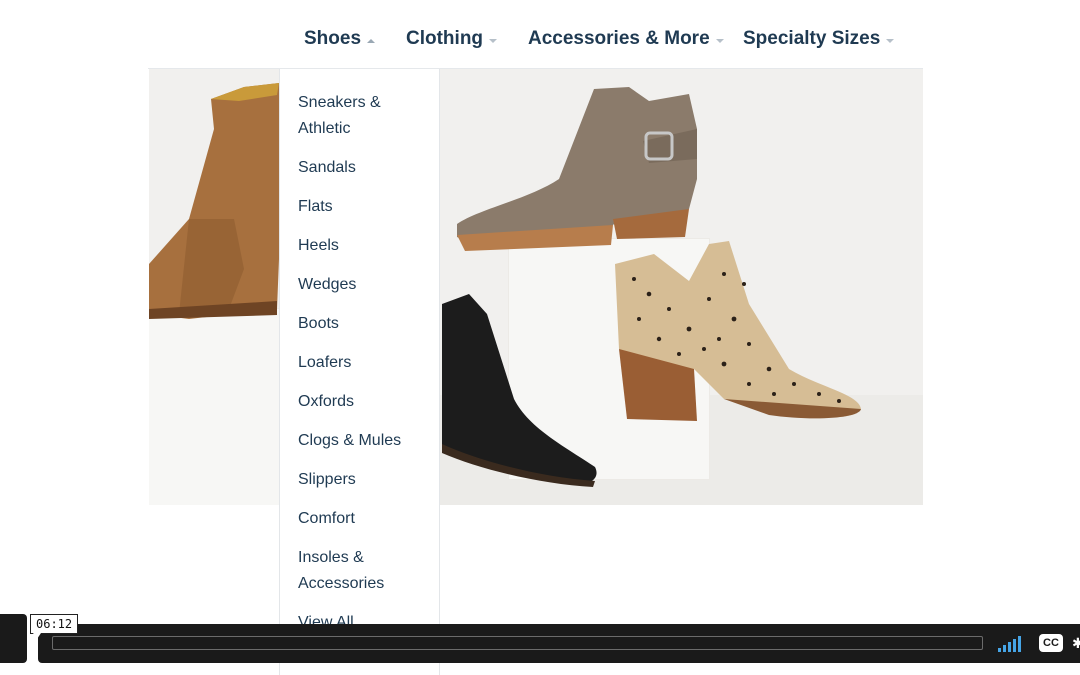 Image resolution: width=1080 pixels, height=675 pixels. Describe the element at coordinates (519, 390) in the screenshot. I see `black-pointed-boot-icon` at that location.